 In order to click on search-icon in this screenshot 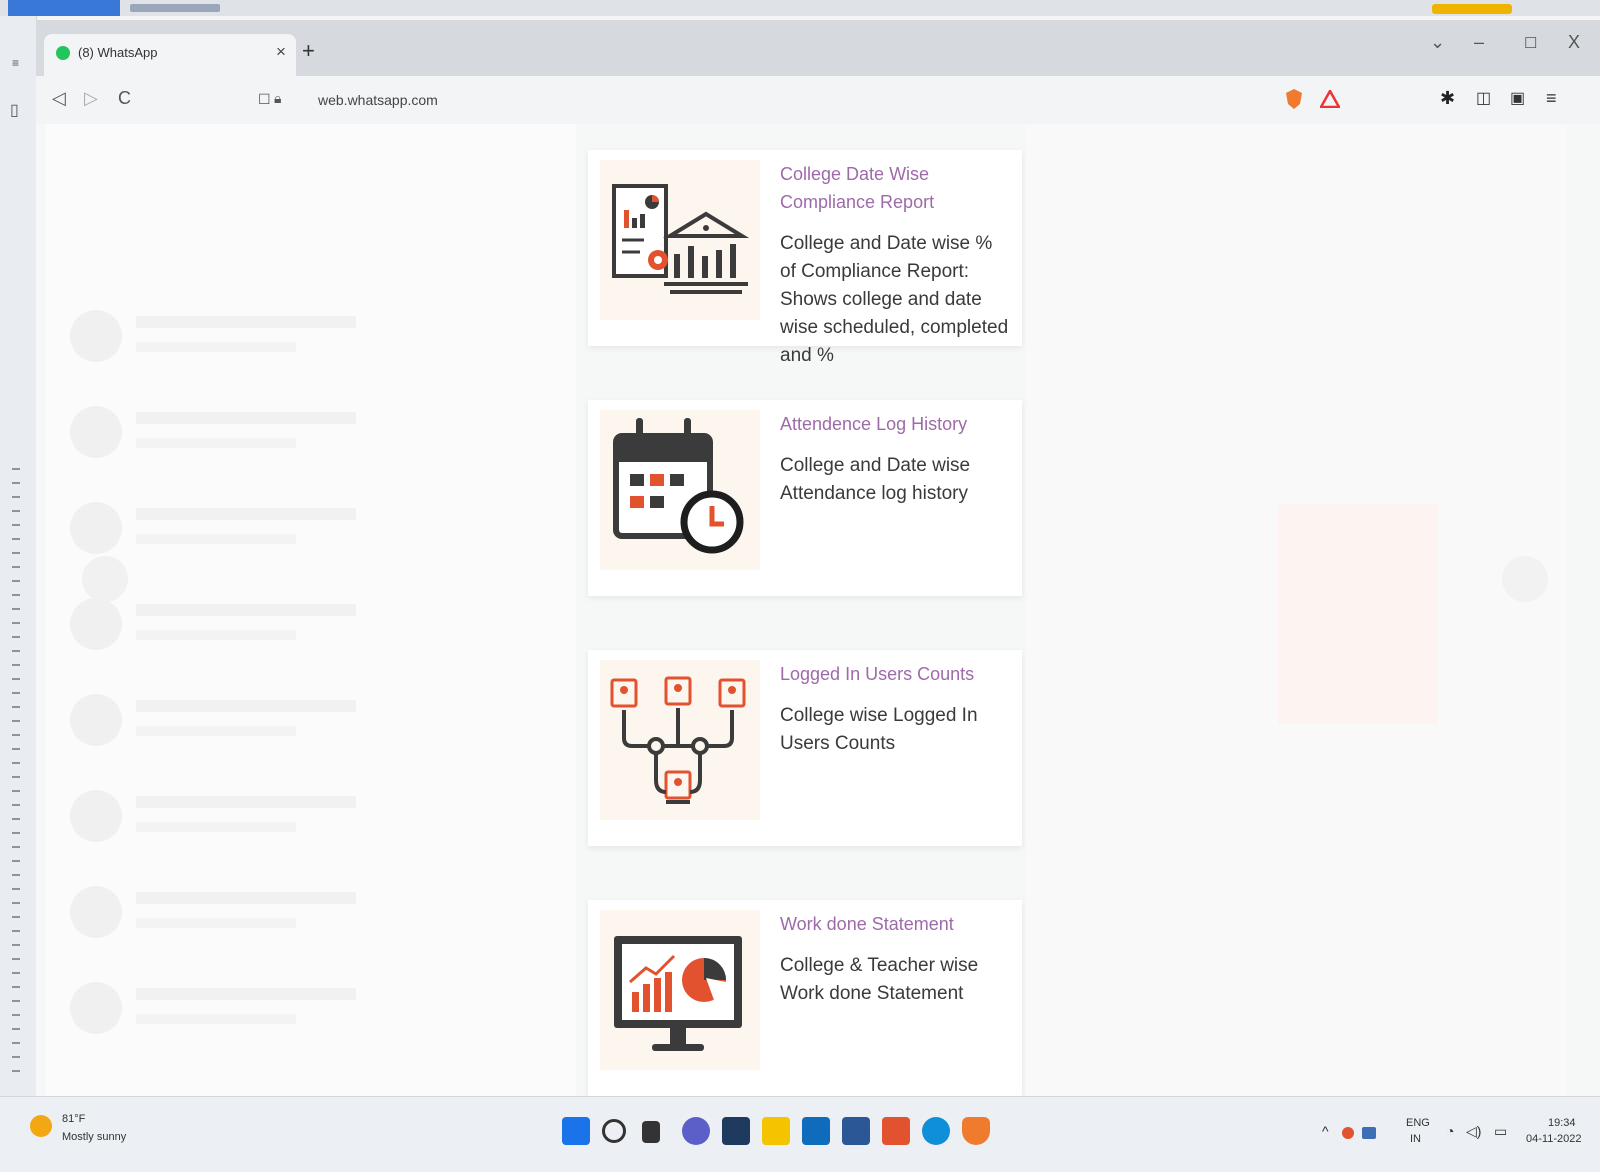, I will do `click(614, 1131)`.